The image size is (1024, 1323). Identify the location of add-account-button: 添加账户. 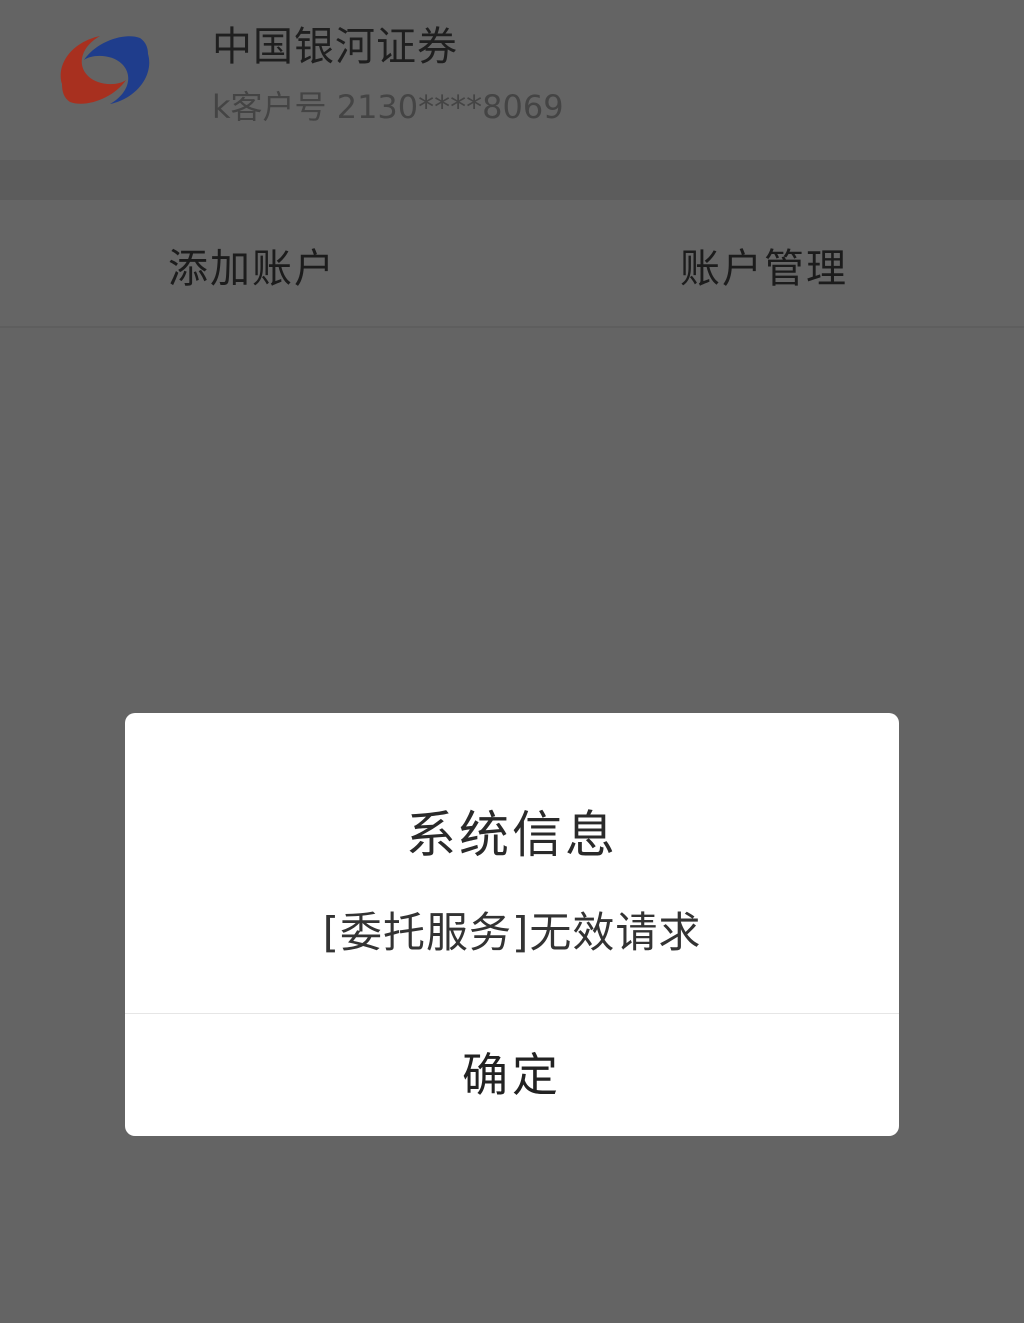
(252, 265).